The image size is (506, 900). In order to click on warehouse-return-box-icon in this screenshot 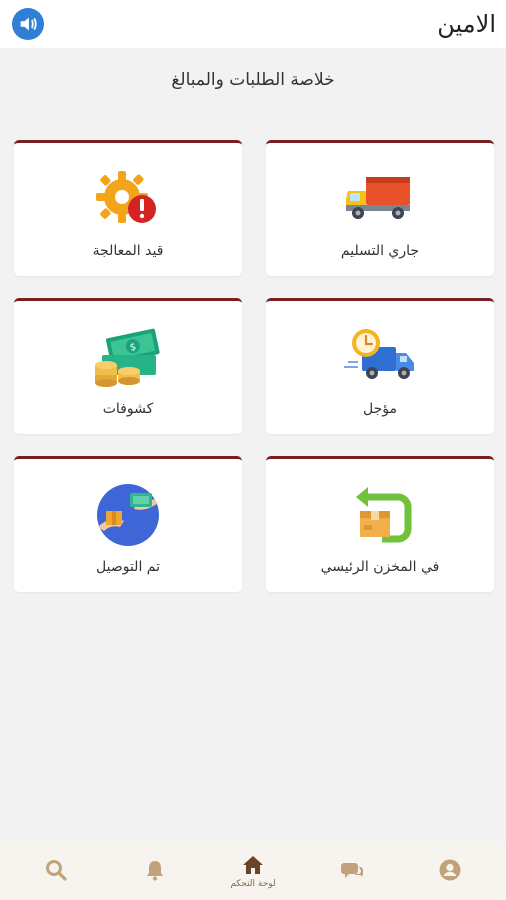, I will do `click(384, 515)`.